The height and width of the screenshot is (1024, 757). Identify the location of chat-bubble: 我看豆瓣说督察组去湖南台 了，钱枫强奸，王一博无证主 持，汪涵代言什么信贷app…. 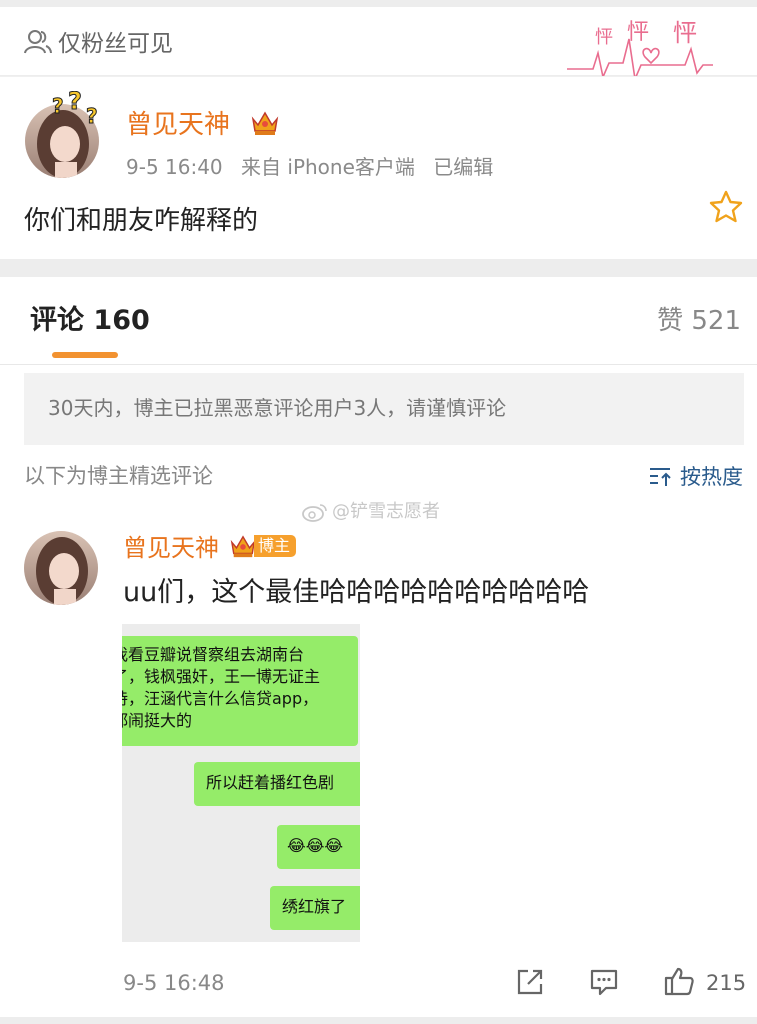
(240, 691).